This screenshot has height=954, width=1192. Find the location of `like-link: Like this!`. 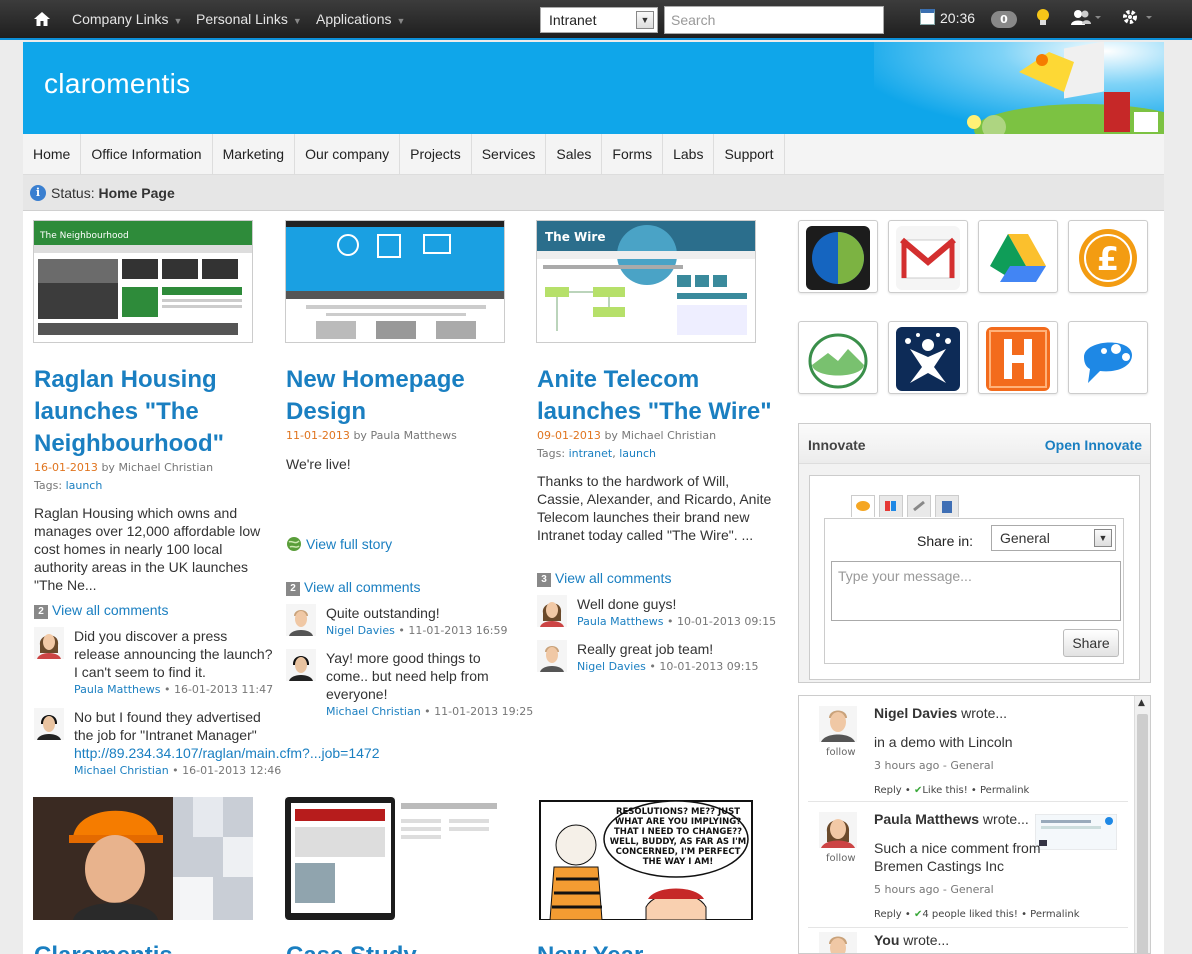

like-link: Like this! is located at coordinates (944, 790).